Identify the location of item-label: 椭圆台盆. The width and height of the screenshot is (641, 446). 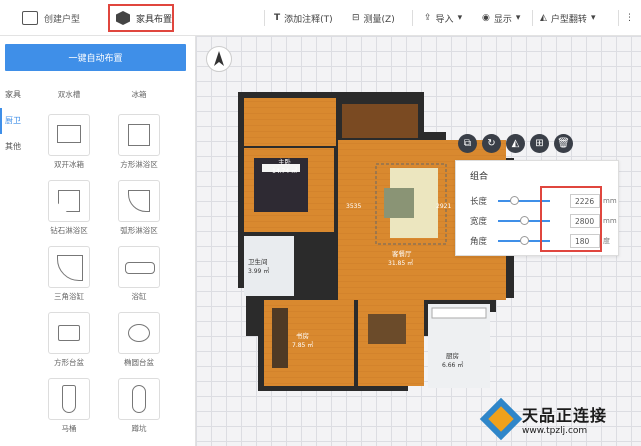
(139, 362).